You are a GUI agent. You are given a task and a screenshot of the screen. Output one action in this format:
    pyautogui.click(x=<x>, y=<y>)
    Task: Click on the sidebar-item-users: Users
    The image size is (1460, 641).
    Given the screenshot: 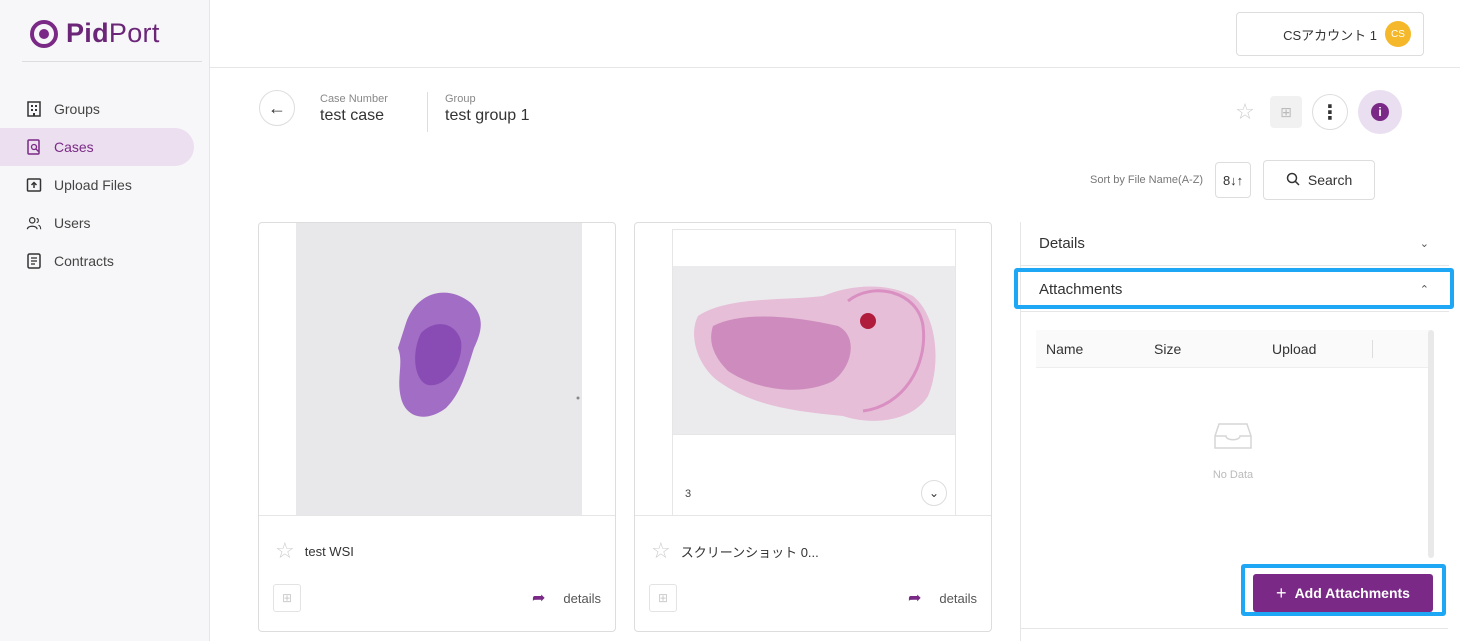 What is the action you would take?
    pyautogui.click(x=105, y=223)
    